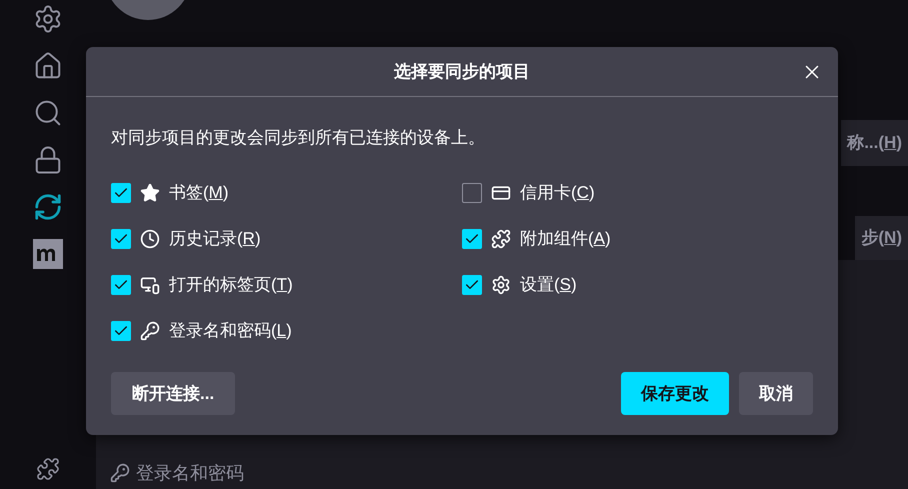 The width and height of the screenshot is (908, 489). I want to click on checkbox-label: 打开的标签页(T), so click(231, 285).